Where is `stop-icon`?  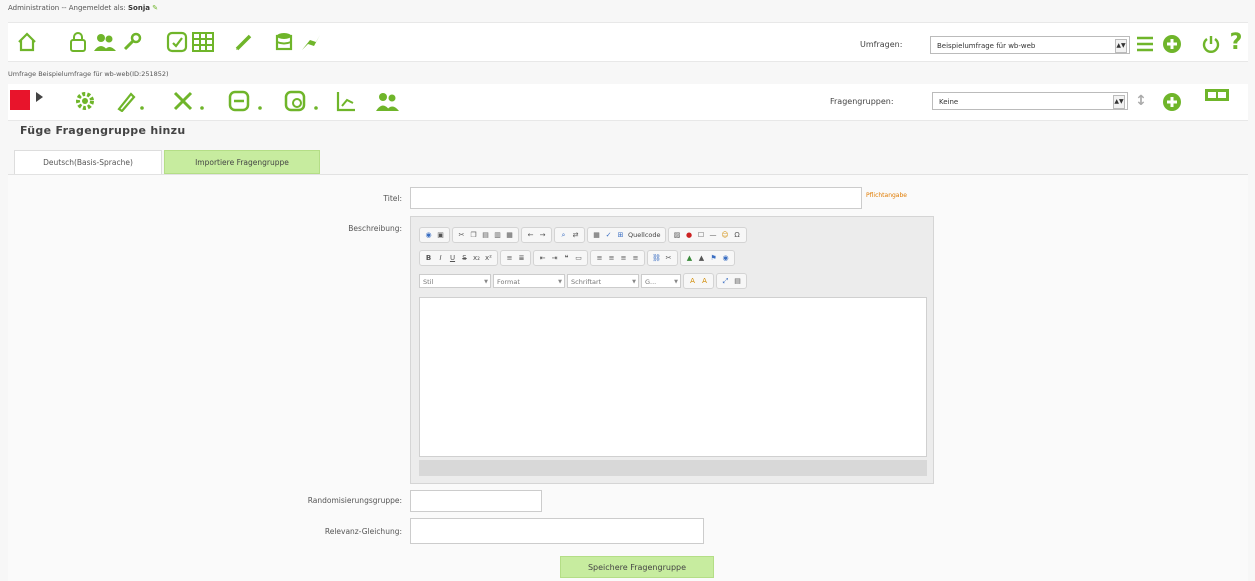 stop-icon is located at coordinates (20, 100).